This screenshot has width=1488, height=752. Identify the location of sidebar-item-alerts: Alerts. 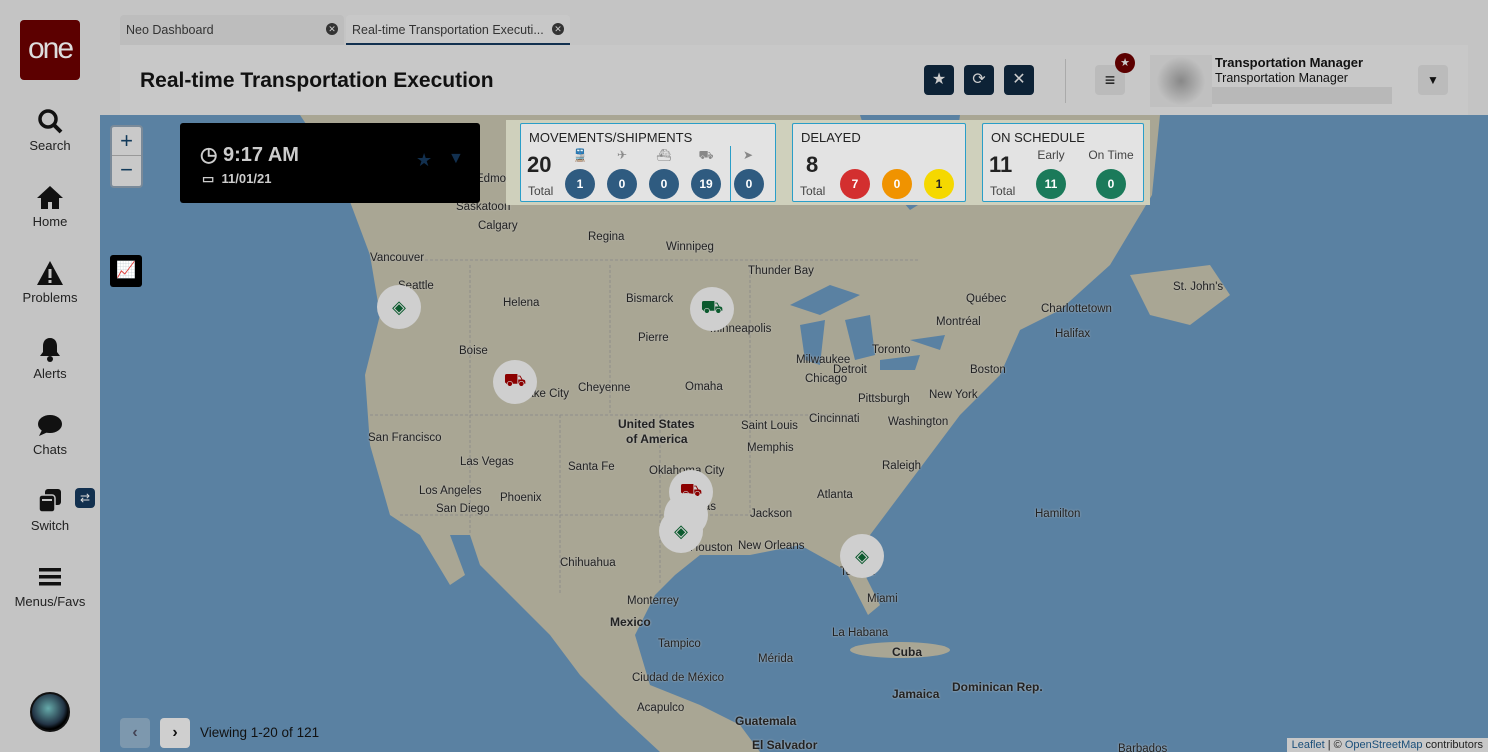
(50, 358).